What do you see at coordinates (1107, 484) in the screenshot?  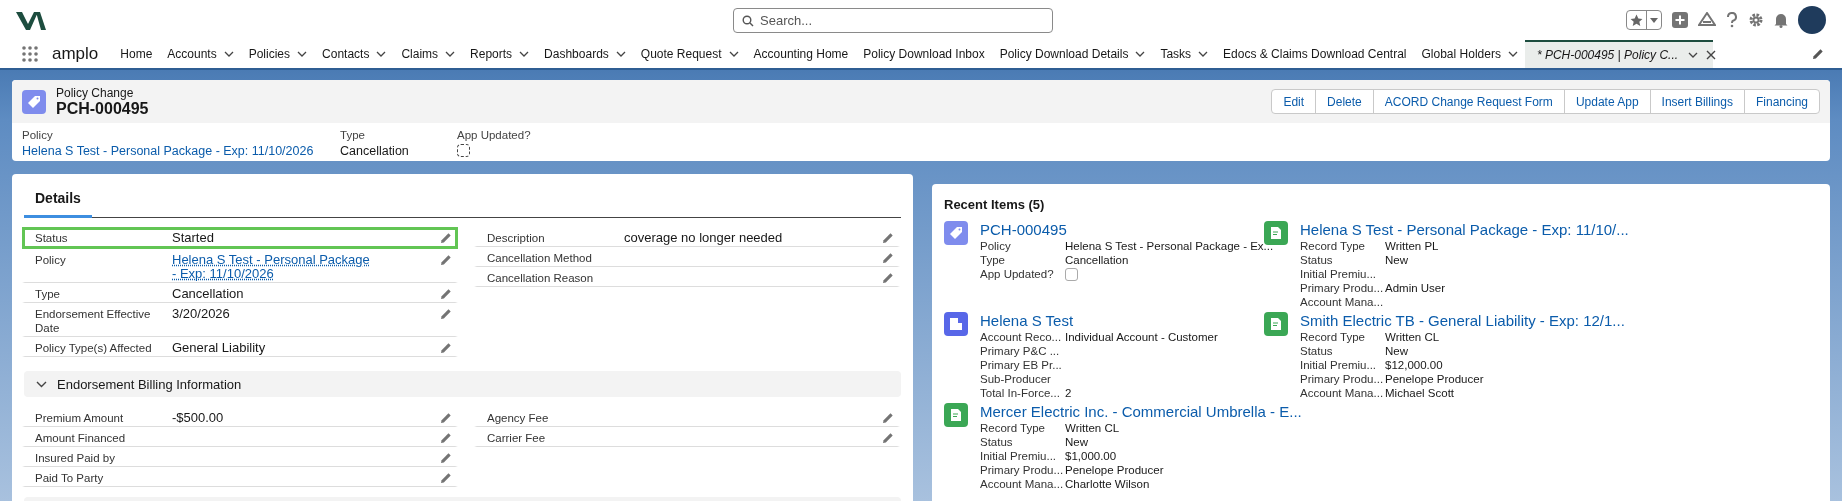 I see `field-value: Charlotte Wilson` at bounding box center [1107, 484].